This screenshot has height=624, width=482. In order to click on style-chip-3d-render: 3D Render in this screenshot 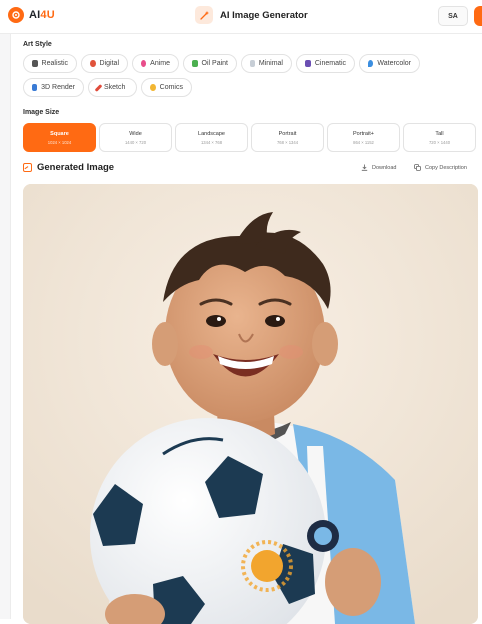, I will do `click(53, 87)`.